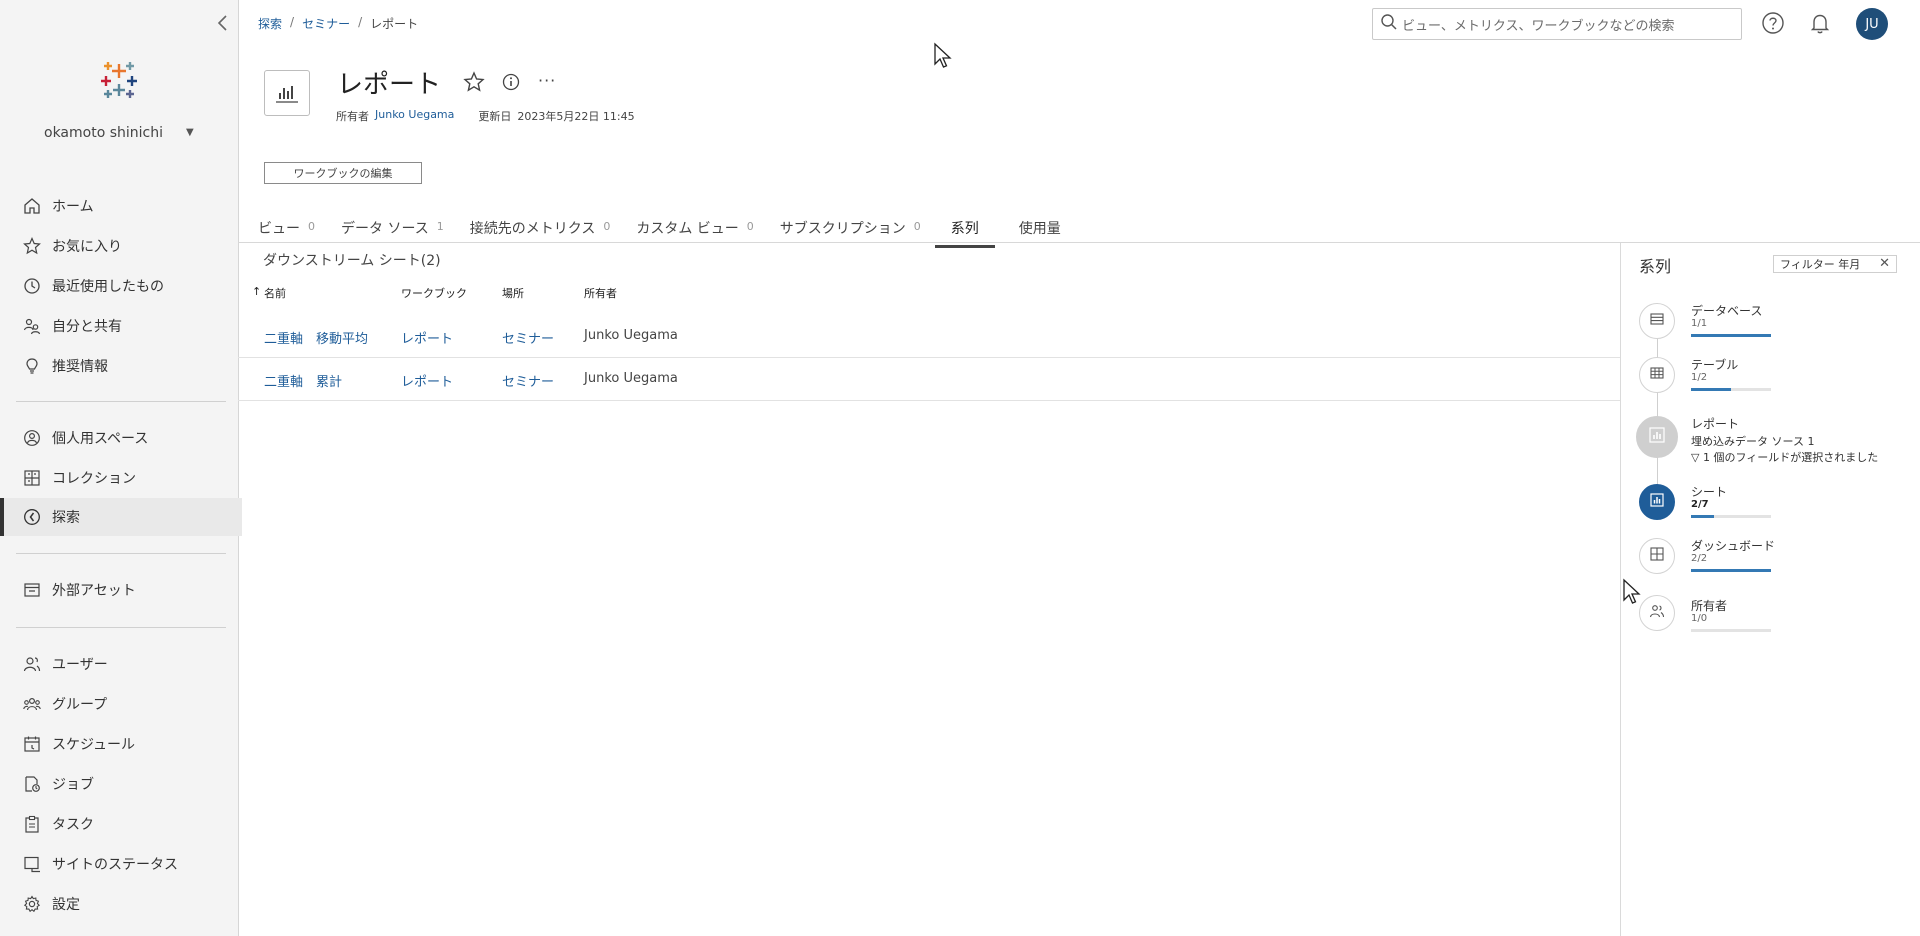  Describe the element at coordinates (513, 293) in the screenshot. I see `column-header-location: 場所` at that location.